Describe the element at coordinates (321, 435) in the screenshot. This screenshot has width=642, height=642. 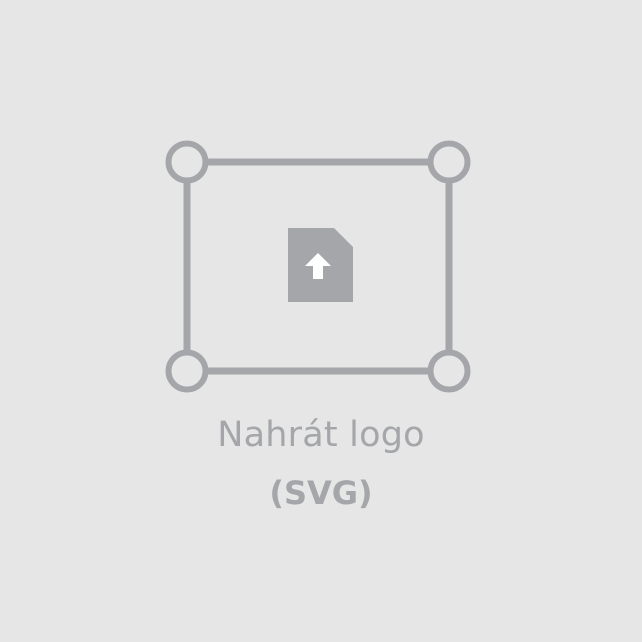
I see `upload-logo-label: Nahrát logo` at that location.